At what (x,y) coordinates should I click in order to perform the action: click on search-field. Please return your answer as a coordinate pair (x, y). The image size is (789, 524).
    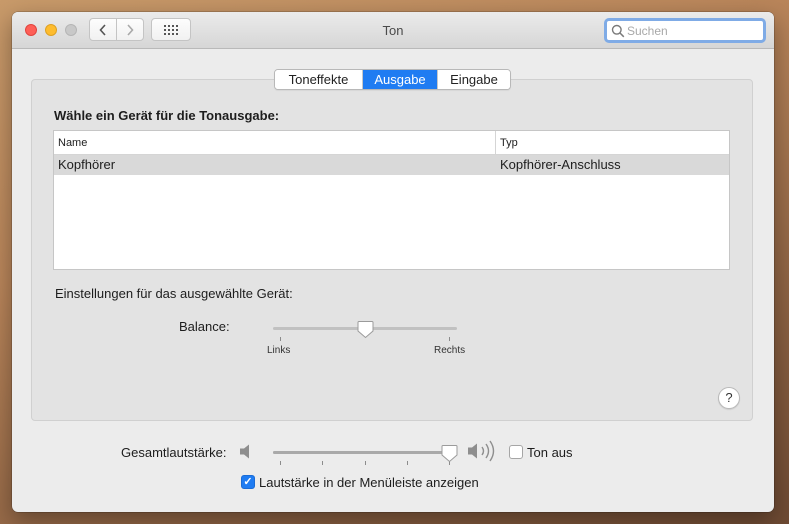
    Looking at the image, I should click on (685, 30).